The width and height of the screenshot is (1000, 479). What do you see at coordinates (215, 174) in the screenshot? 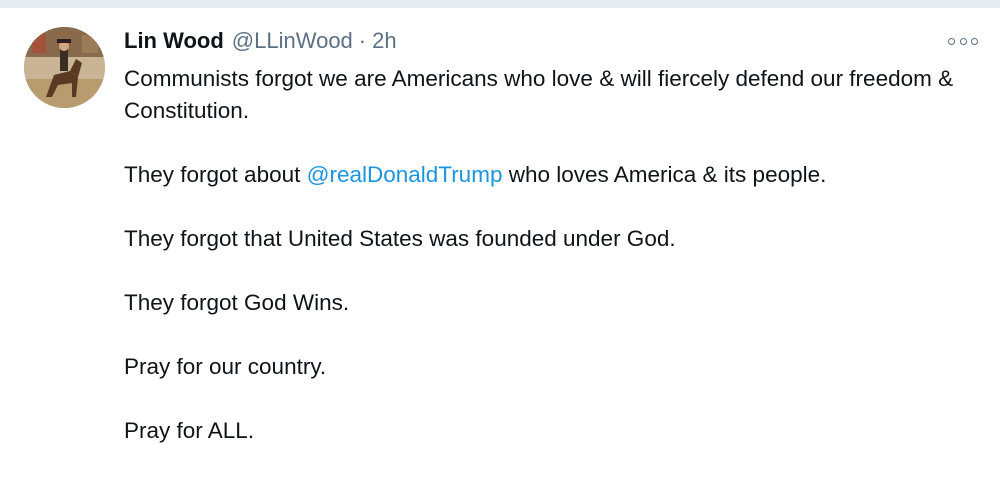
I see `text-segment: They forgot about` at bounding box center [215, 174].